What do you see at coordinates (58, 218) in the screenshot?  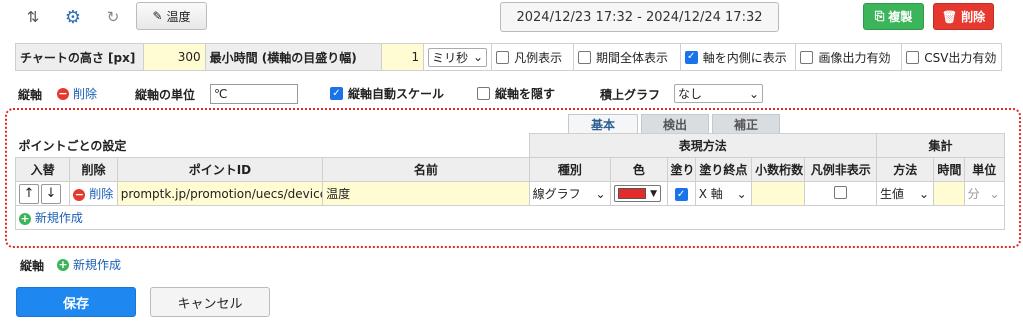 I see `new-point-label: 新規作成` at bounding box center [58, 218].